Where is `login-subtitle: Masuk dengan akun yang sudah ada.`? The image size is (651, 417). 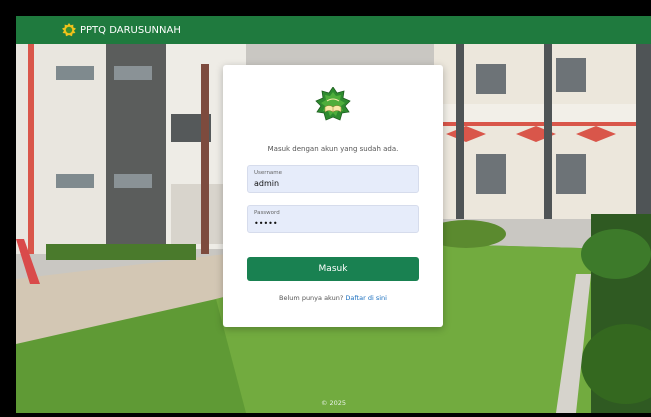 login-subtitle: Masuk dengan akun yang sudah ada. is located at coordinates (333, 149).